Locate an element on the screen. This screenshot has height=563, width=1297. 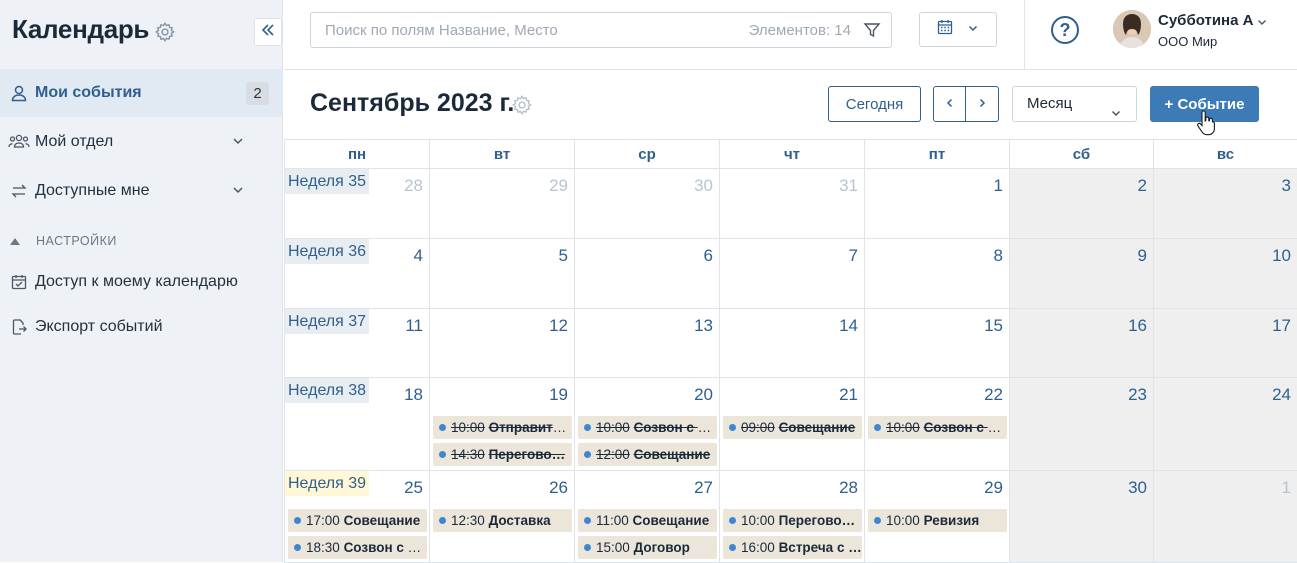
day-number: 30 is located at coordinates (703, 185).